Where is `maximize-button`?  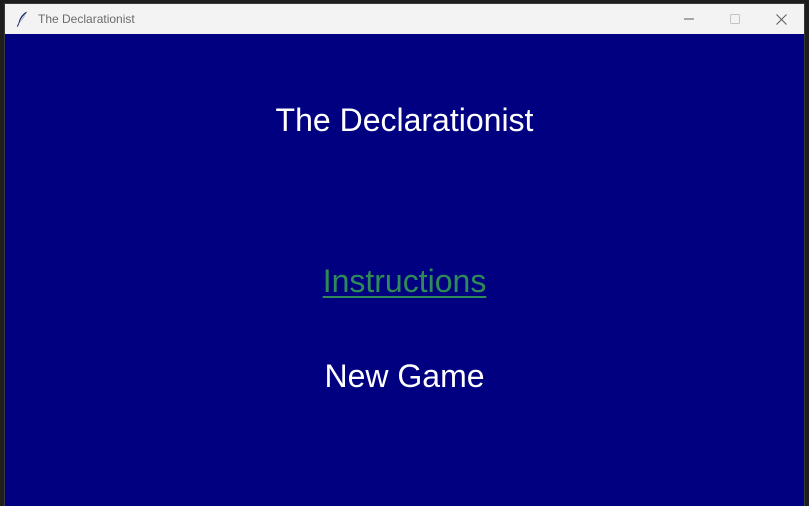
maximize-button is located at coordinates (735, 19).